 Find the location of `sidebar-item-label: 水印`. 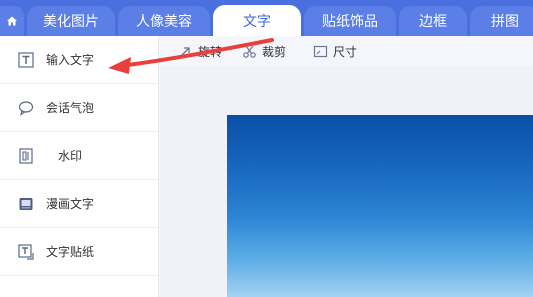

sidebar-item-label: 水印 is located at coordinates (70, 156).